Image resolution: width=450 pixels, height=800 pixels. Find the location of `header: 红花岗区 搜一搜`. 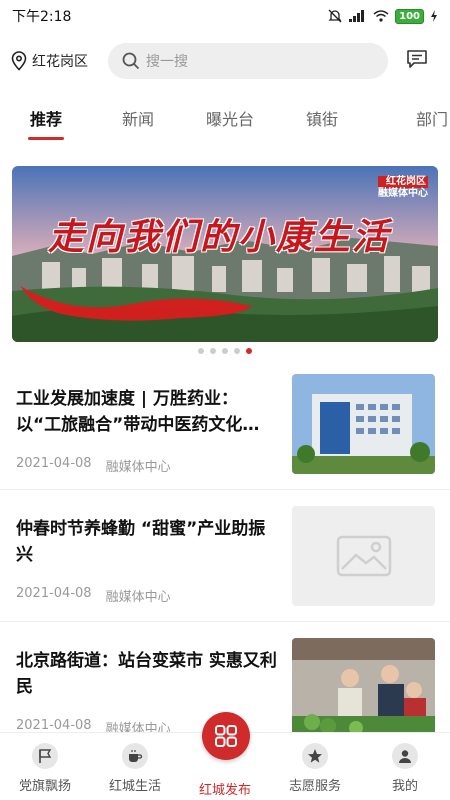

header: 红花岗区 搜一搜 is located at coordinates (225, 61).